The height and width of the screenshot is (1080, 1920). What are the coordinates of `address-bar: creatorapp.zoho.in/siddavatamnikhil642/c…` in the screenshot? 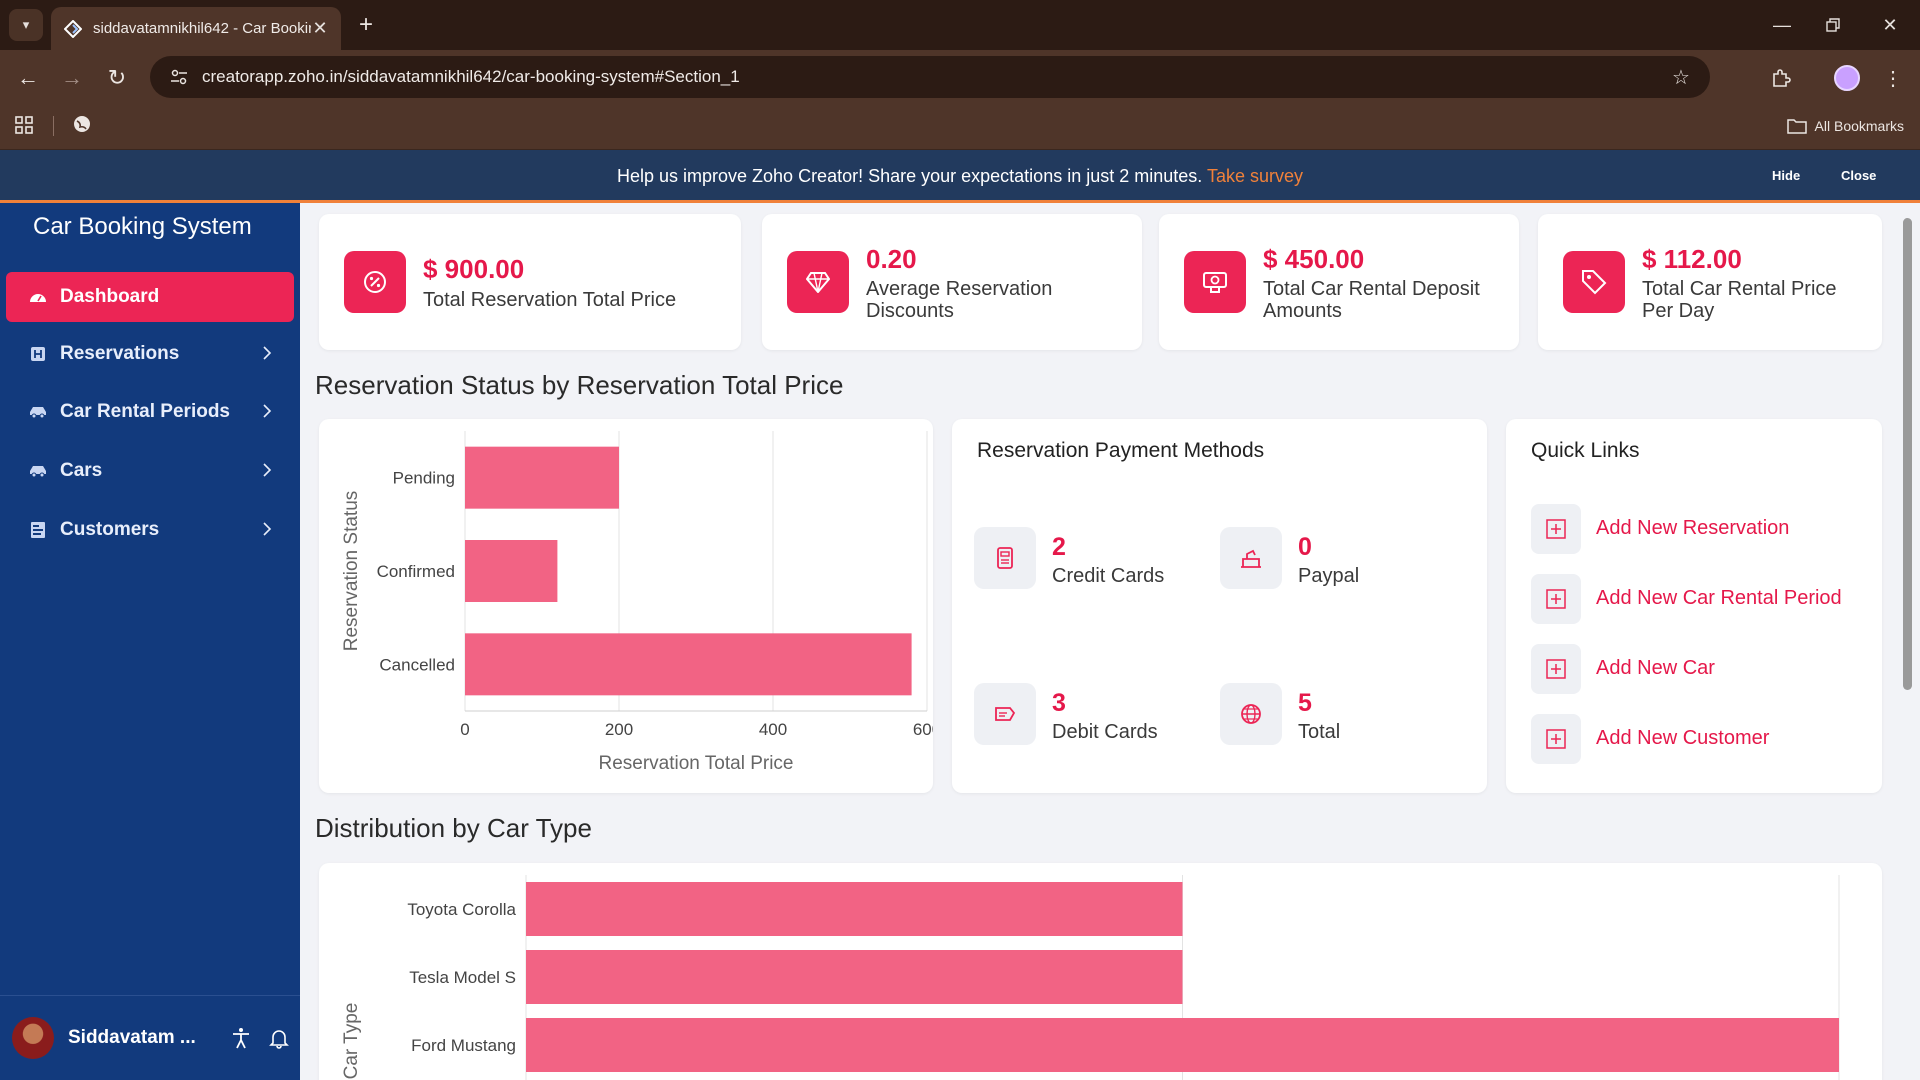 It's located at (930, 77).